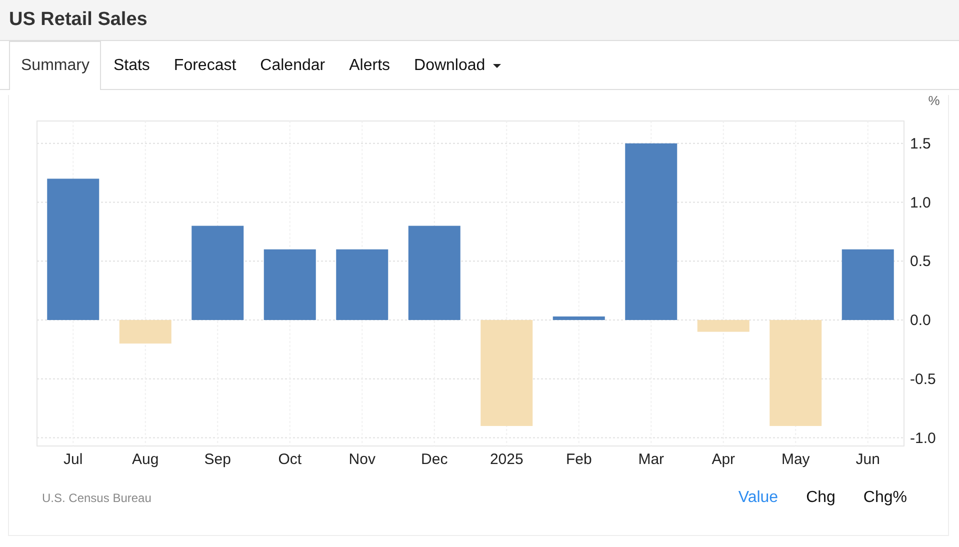 This screenshot has width=959, height=547. I want to click on source-label: U.S. Census Bureau, so click(97, 498).